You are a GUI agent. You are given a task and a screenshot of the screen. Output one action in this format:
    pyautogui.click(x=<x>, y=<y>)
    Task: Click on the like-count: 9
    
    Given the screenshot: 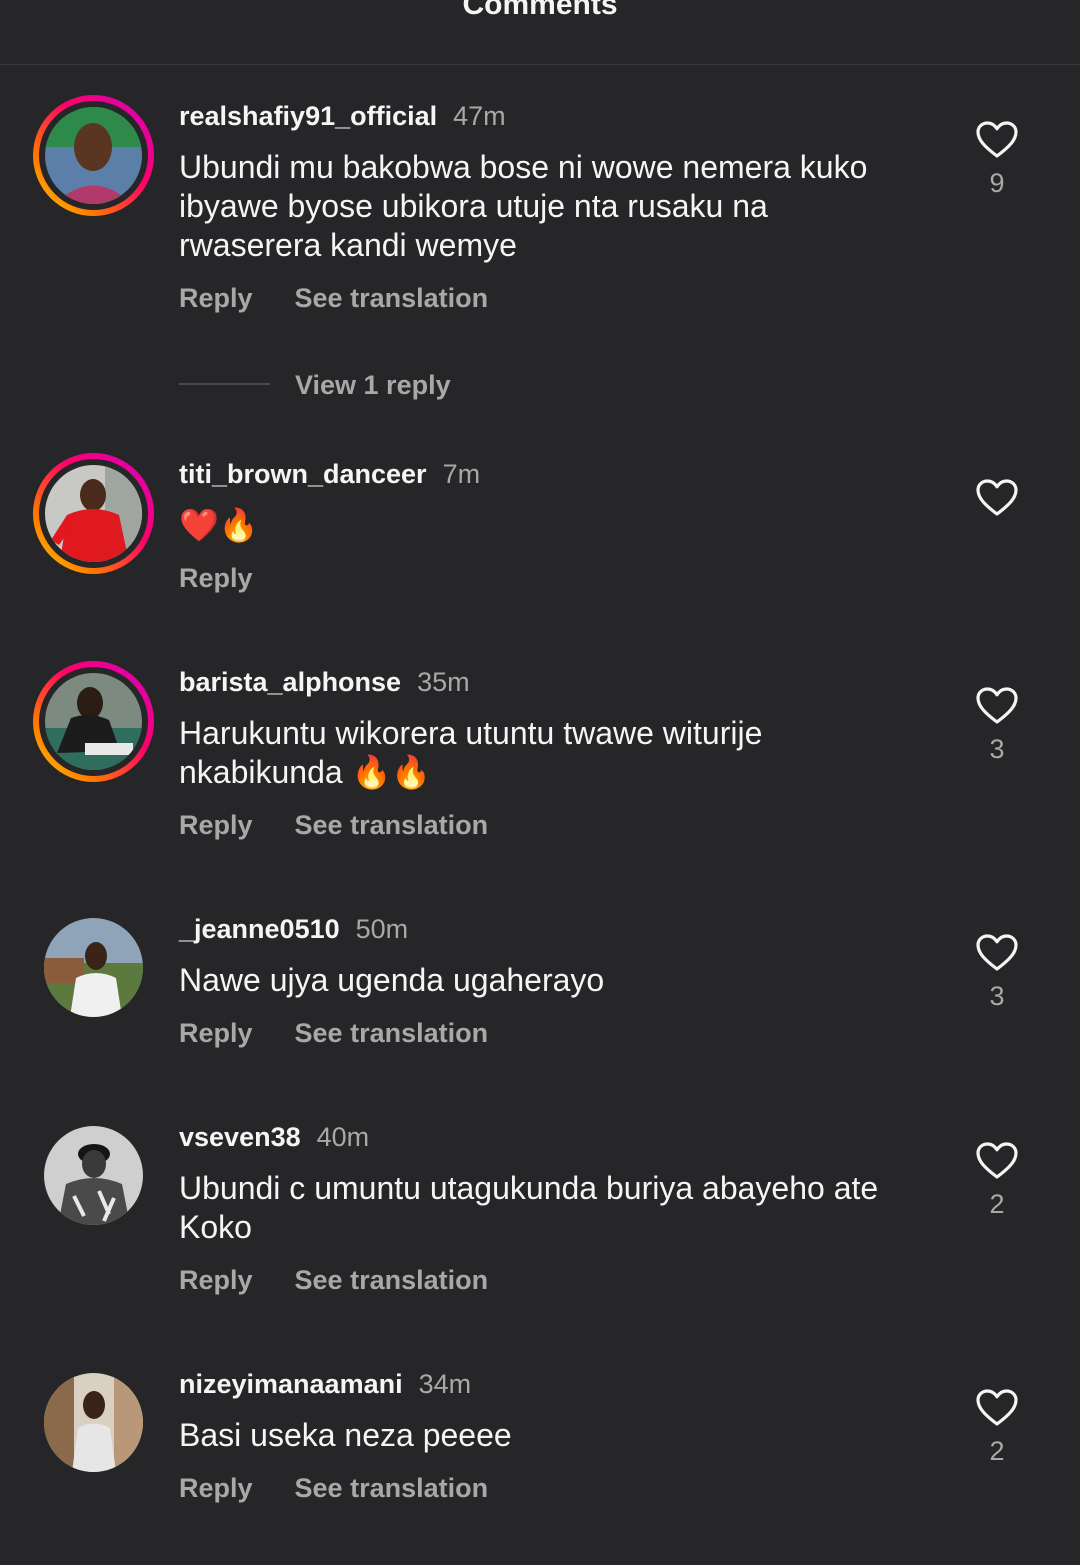 What is the action you would take?
    pyautogui.click(x=997, y=183)
    